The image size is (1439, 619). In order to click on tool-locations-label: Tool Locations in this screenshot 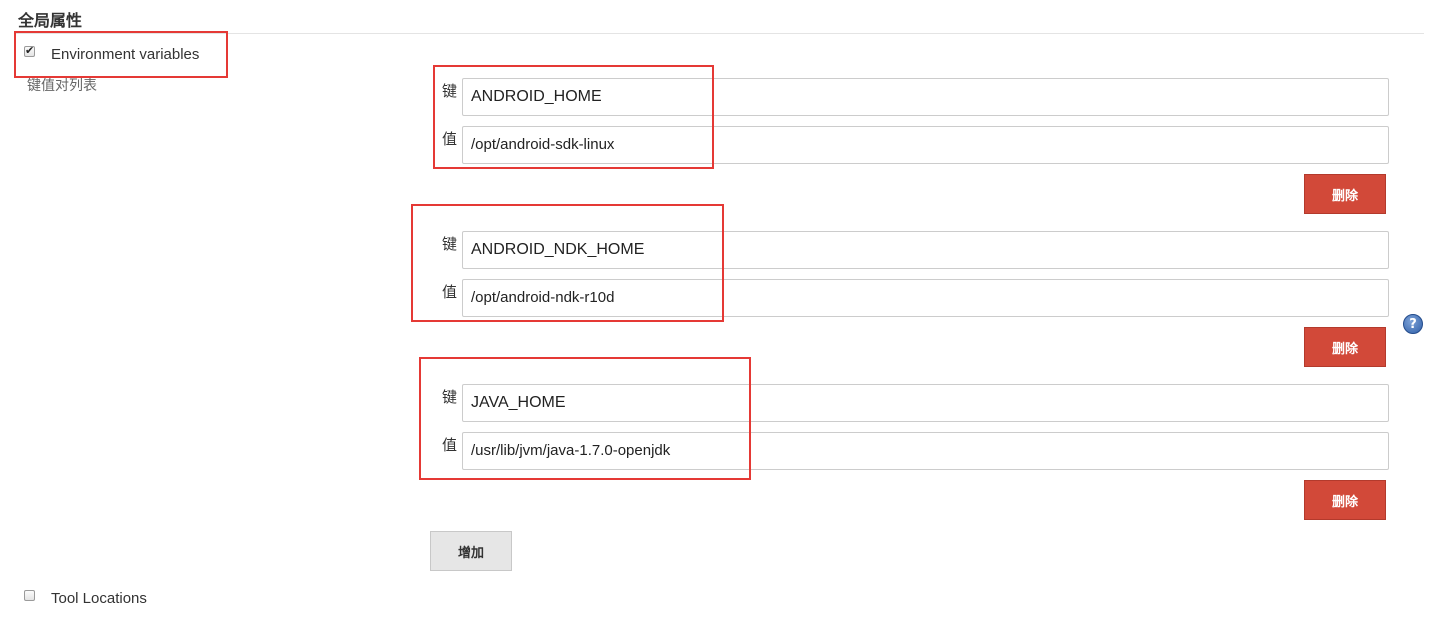, I will do `click(99, 598)`.